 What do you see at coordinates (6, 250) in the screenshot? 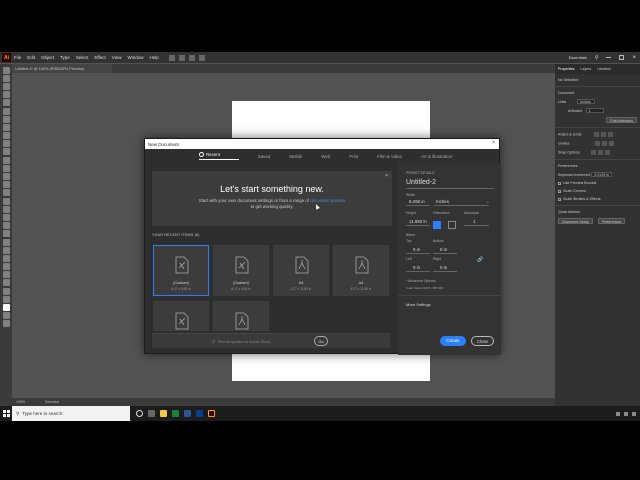
I see `blend-tool-icon` at bounding box center [6, 250].